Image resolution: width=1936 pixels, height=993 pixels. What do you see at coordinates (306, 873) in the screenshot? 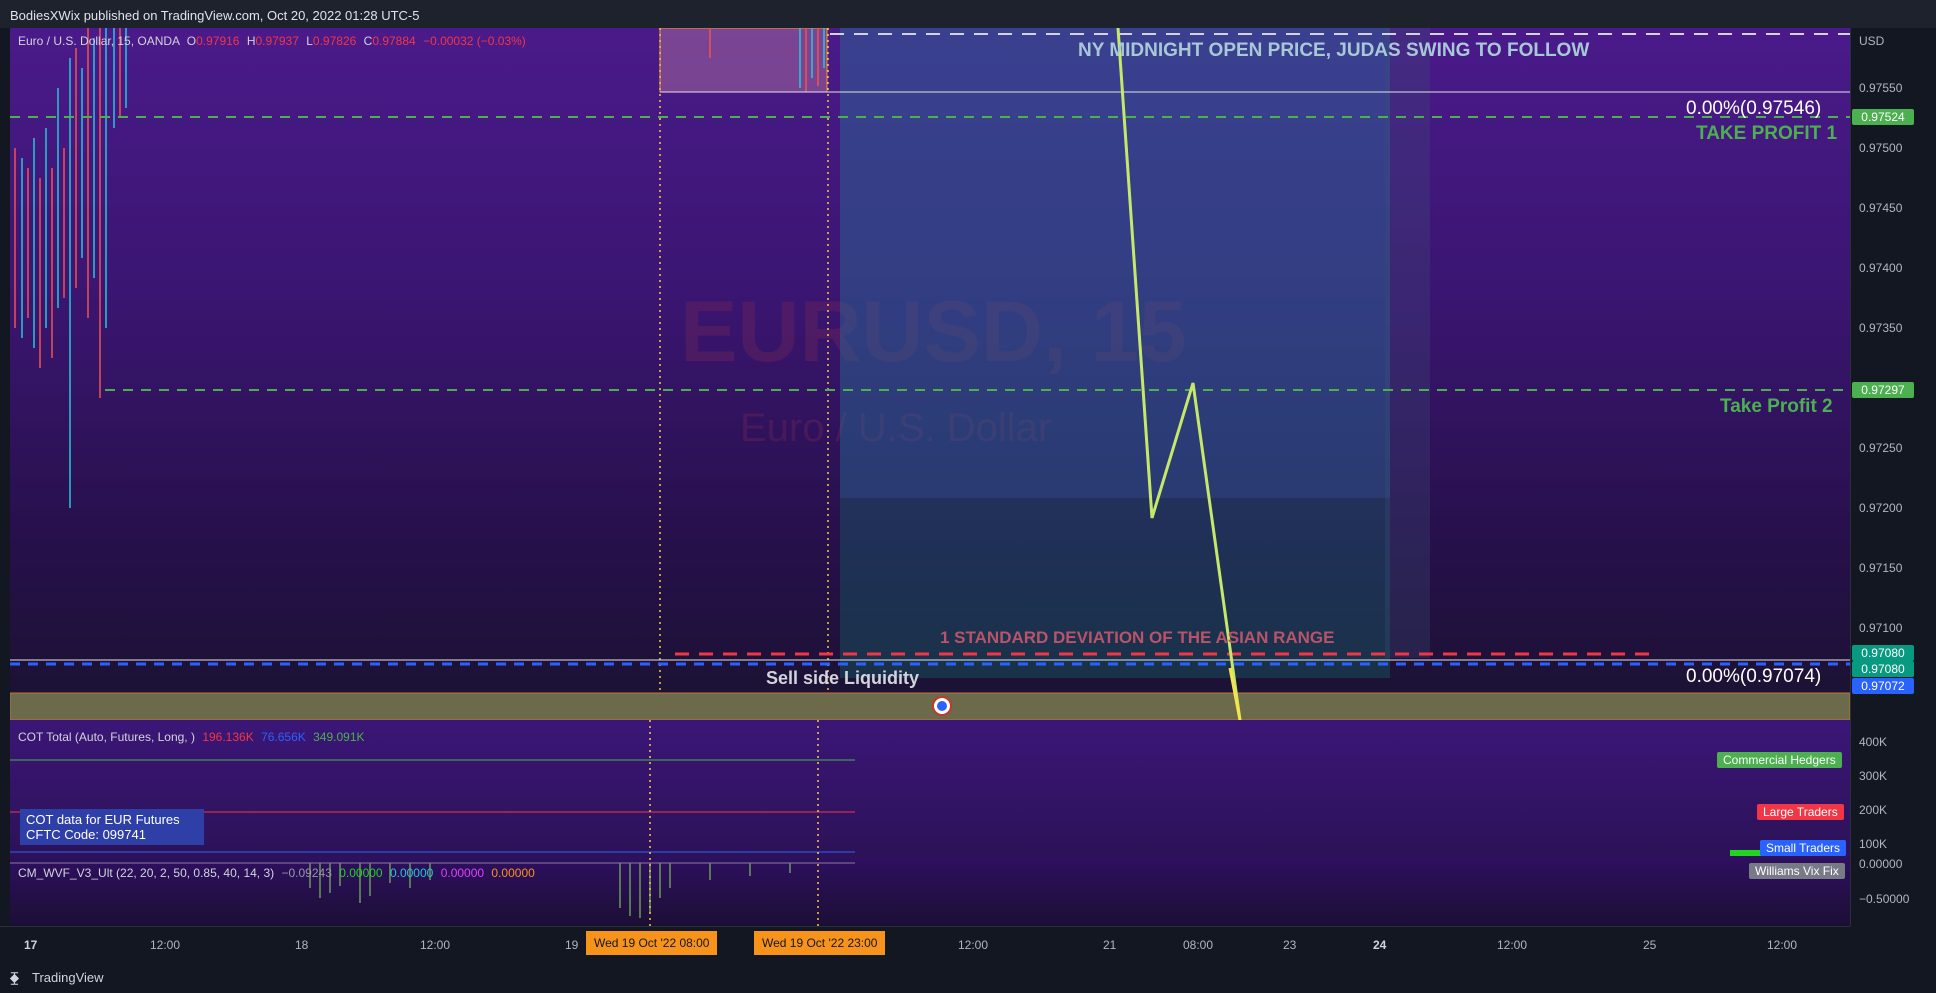
I see `wvf-value-1: −0.09243` at bounding box center [306, 873].